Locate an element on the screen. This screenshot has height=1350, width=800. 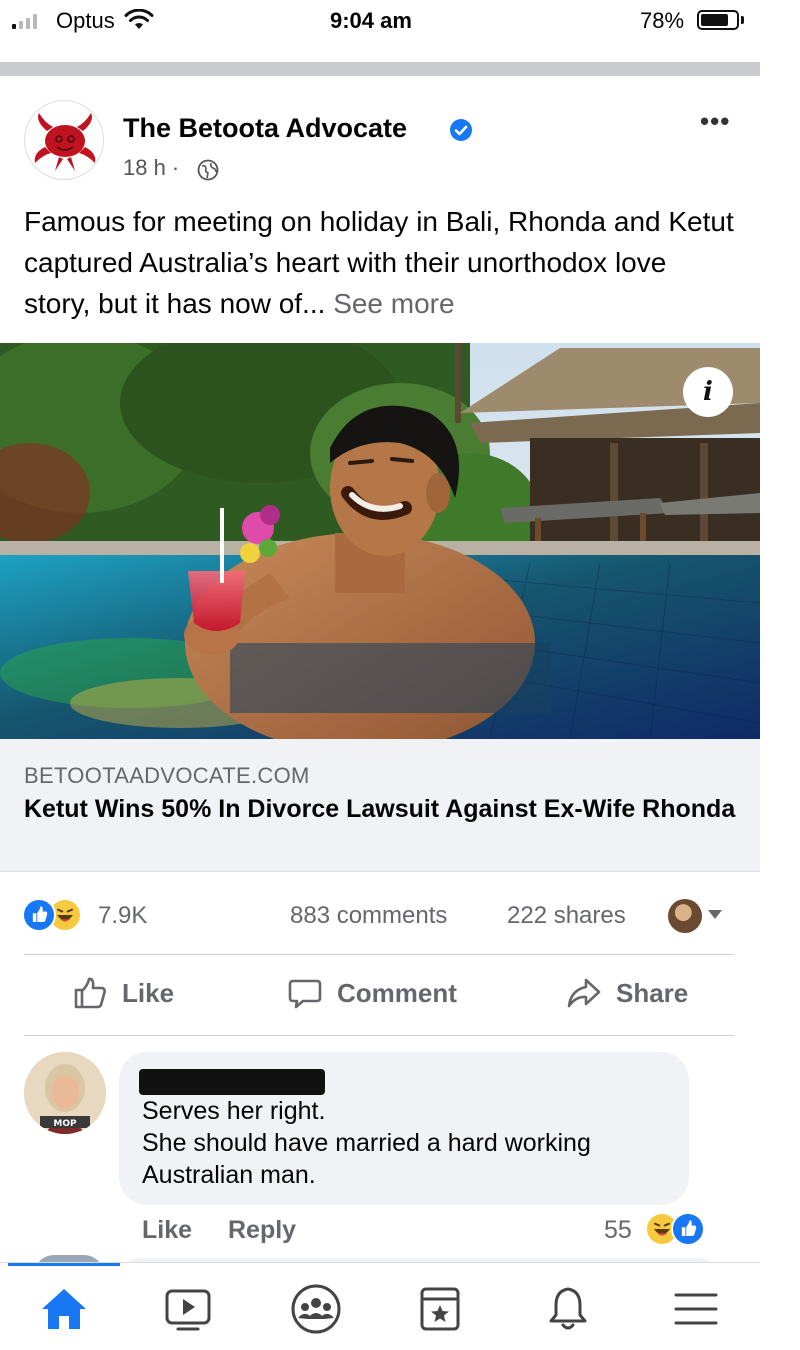
nav-watch is located at coordinates (188, 1309).